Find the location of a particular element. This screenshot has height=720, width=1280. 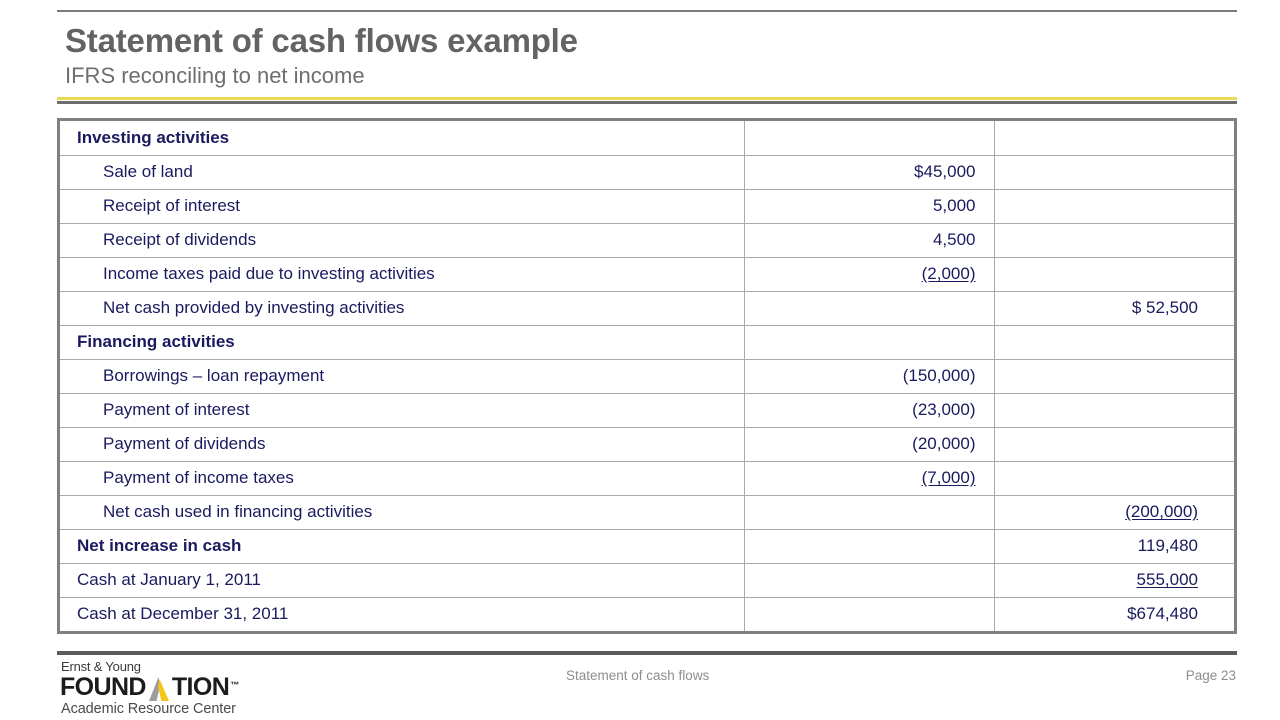

footer-divider is located at coordinates (647, 653).